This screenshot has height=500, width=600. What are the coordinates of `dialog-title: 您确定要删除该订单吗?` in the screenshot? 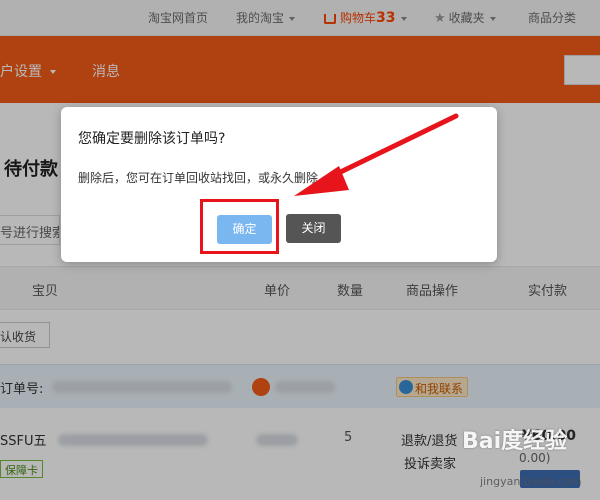 It's located at (152, 139).